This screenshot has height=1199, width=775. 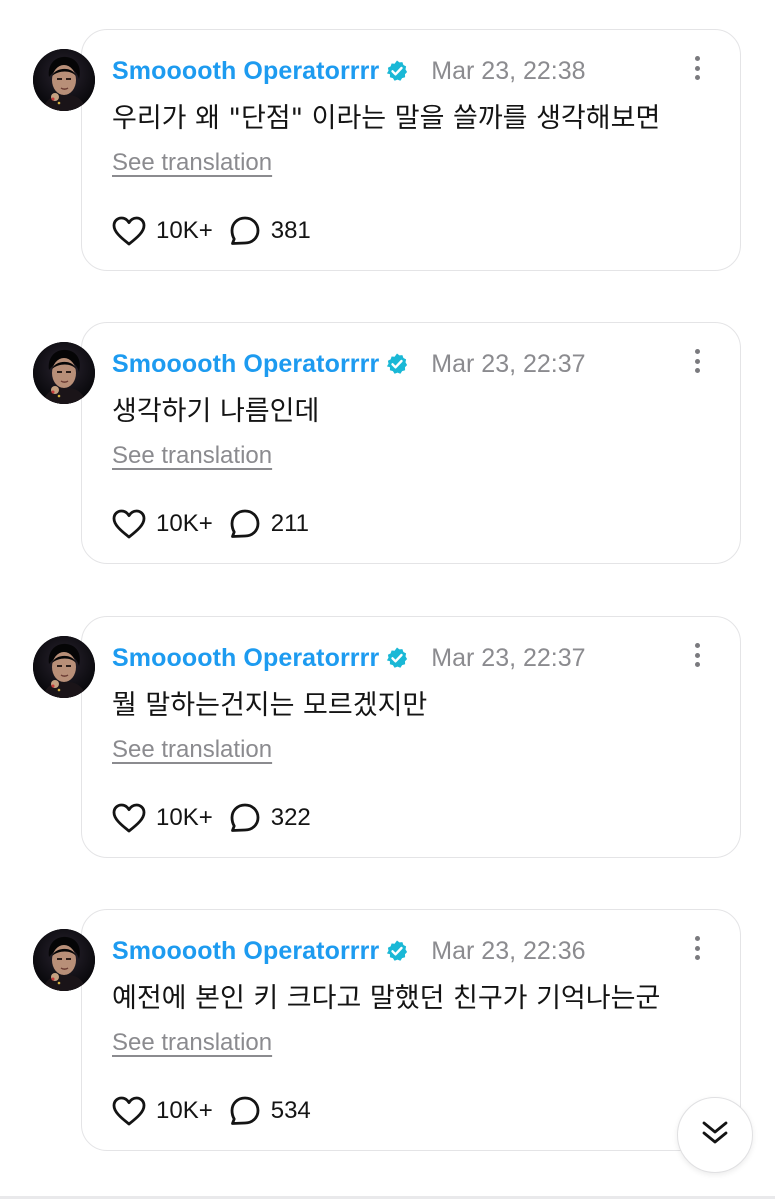 I want to click on reply-button: 534, so click(x=270, y=1111).